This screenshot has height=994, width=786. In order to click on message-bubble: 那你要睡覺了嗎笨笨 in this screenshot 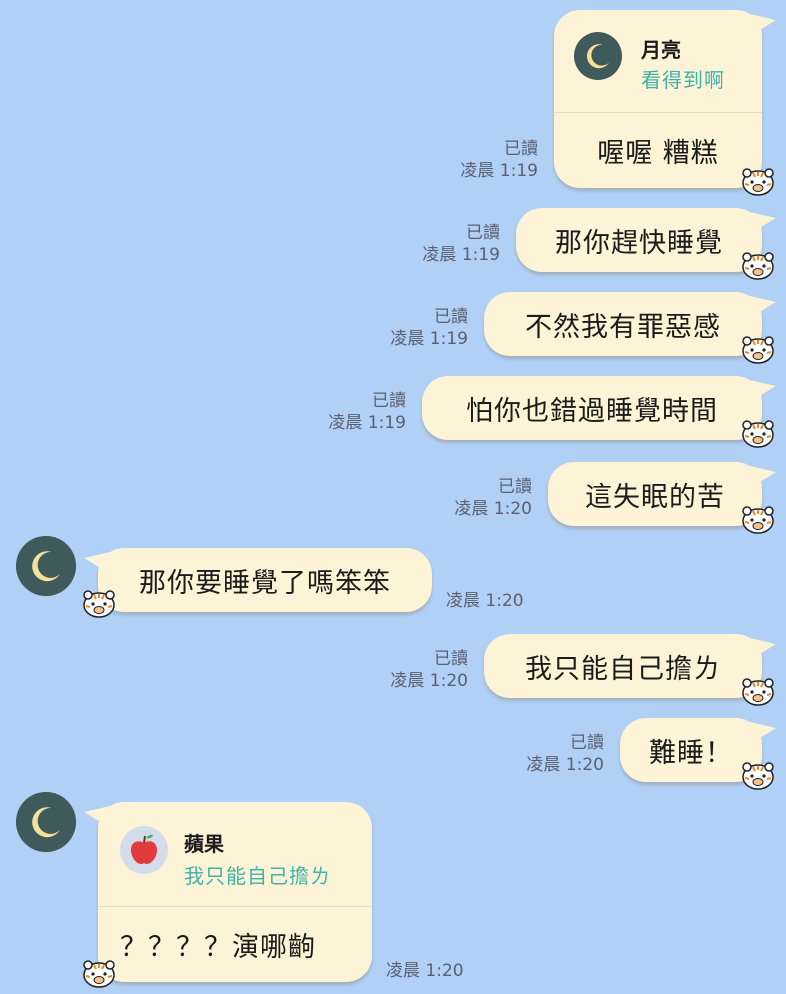, I will do `click(258, 580)`.